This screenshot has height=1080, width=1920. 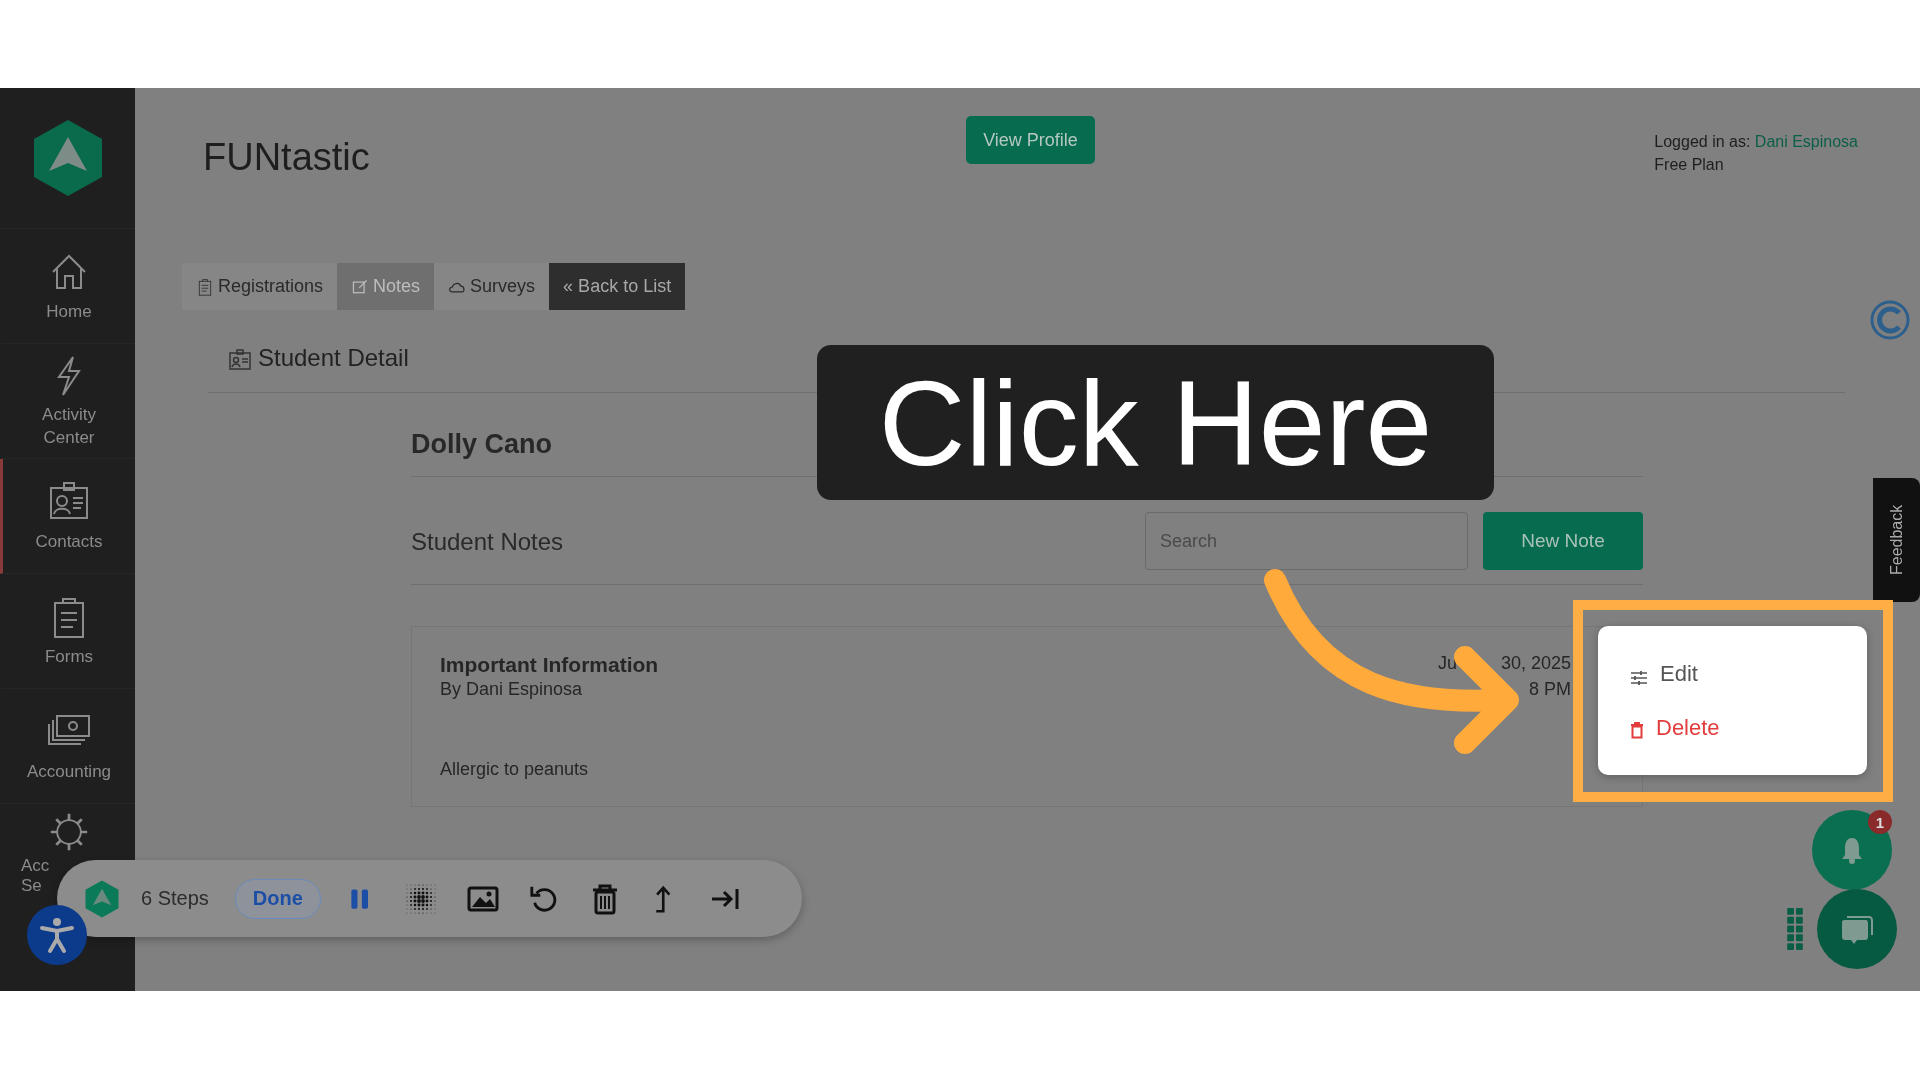 What do you see at coordinates (57, 935) in the screenshot?
I see `accessibility-icon` at bounding box center [57, 935].